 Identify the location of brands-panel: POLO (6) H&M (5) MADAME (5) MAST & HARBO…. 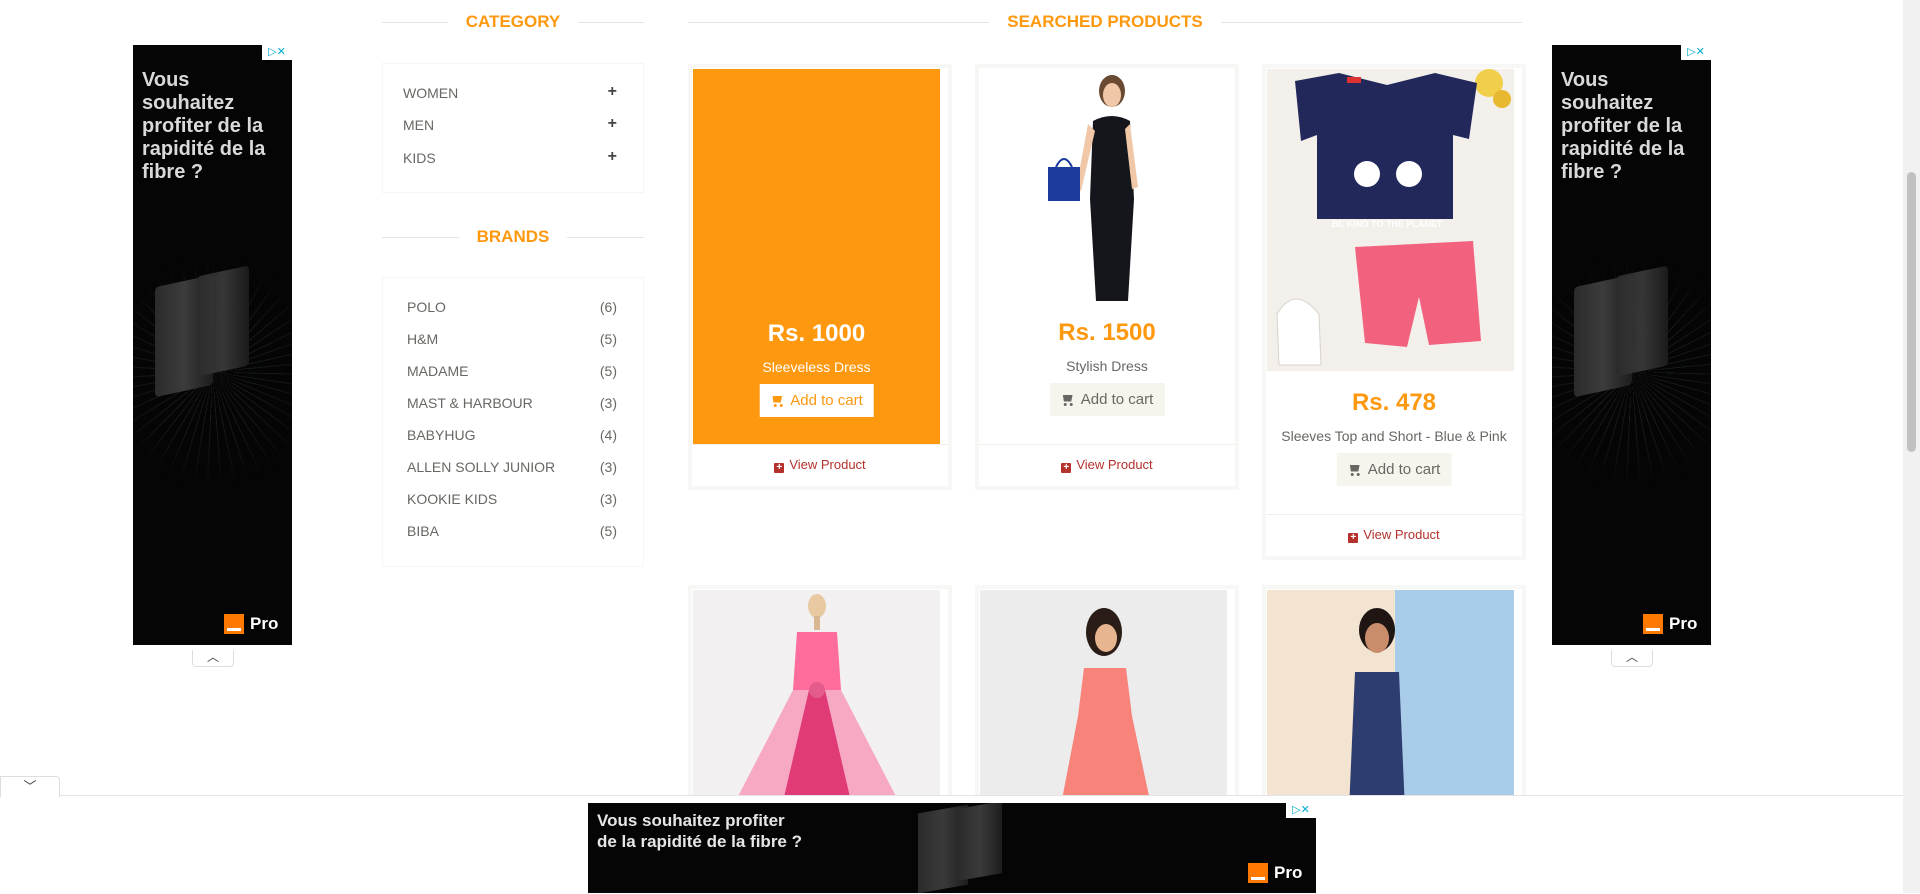
(513, 422).